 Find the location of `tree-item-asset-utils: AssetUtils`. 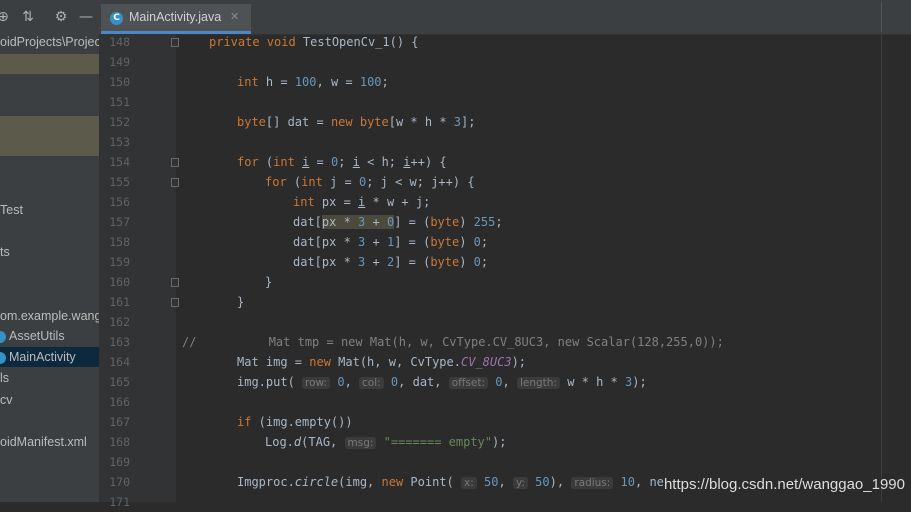

tree-item-asset-utils: AssetUtils is located at coordinates (49, 336).